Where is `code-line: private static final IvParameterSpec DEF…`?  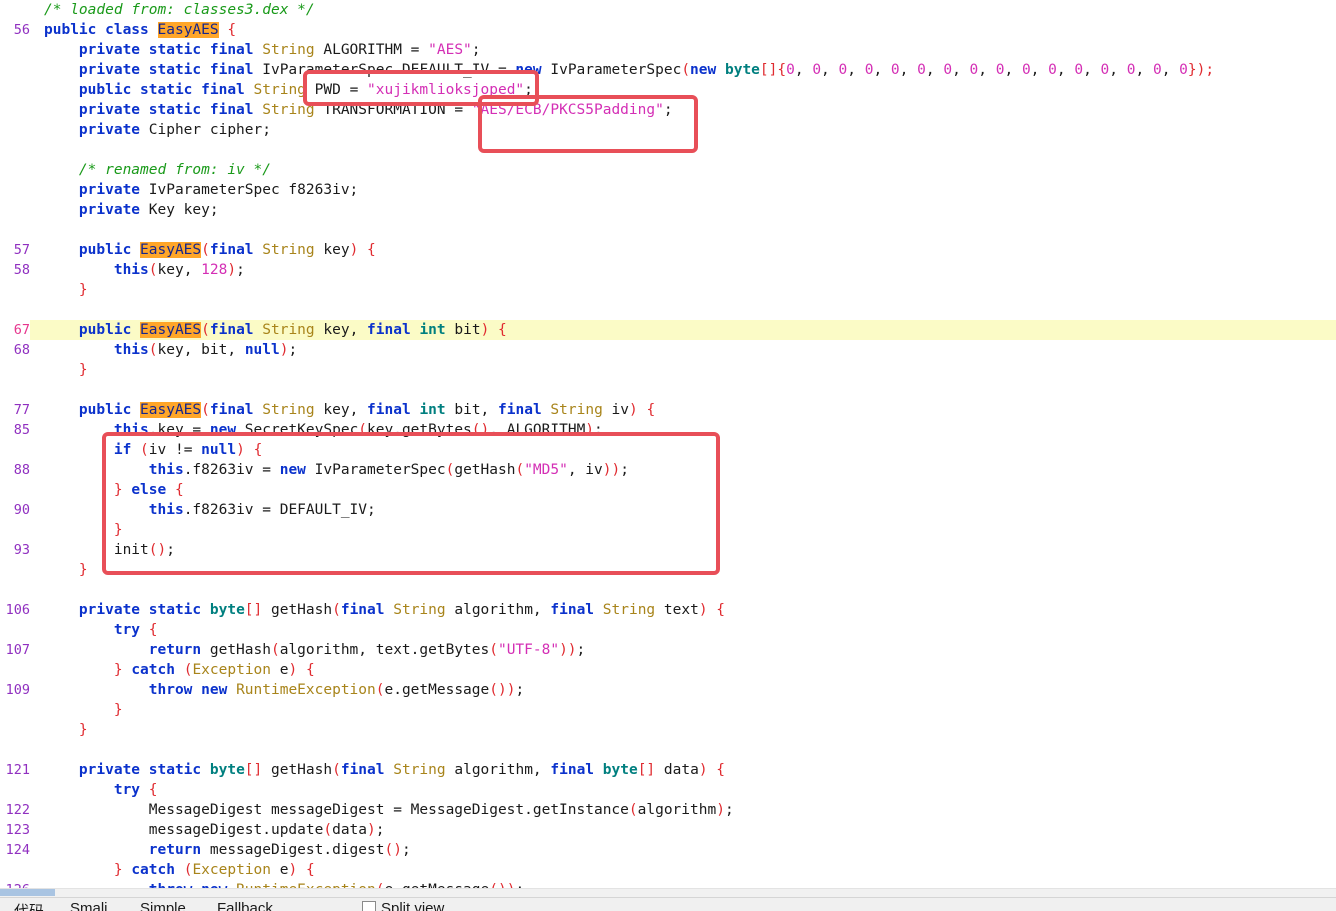 code-line: private static final IvParameterSpec DEF… is located at coordinates (668, 70).